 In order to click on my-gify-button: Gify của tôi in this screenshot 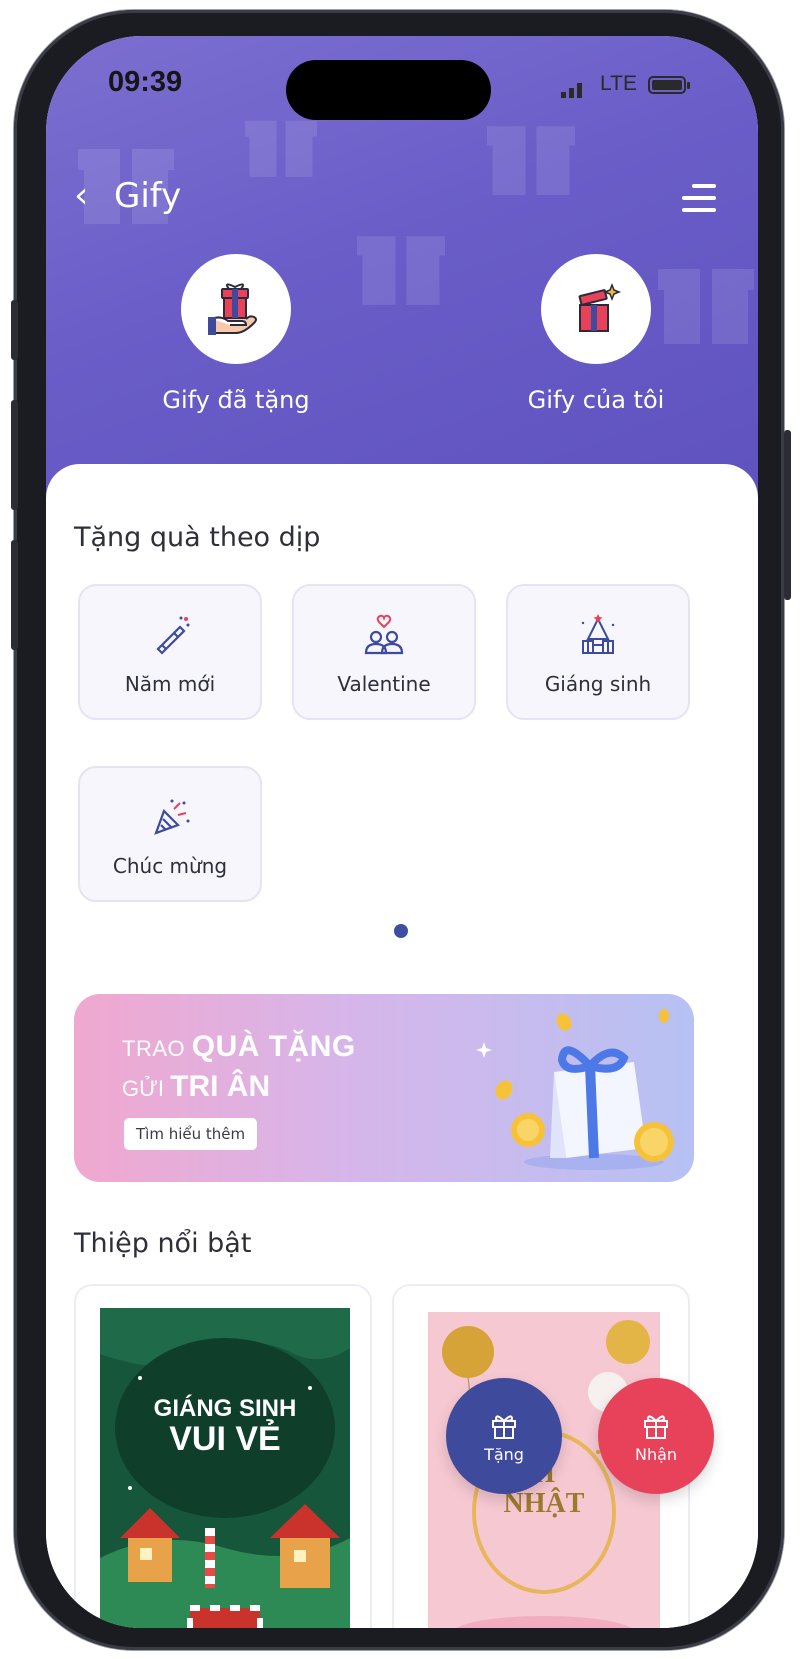, I will do `click(596, 334)`.